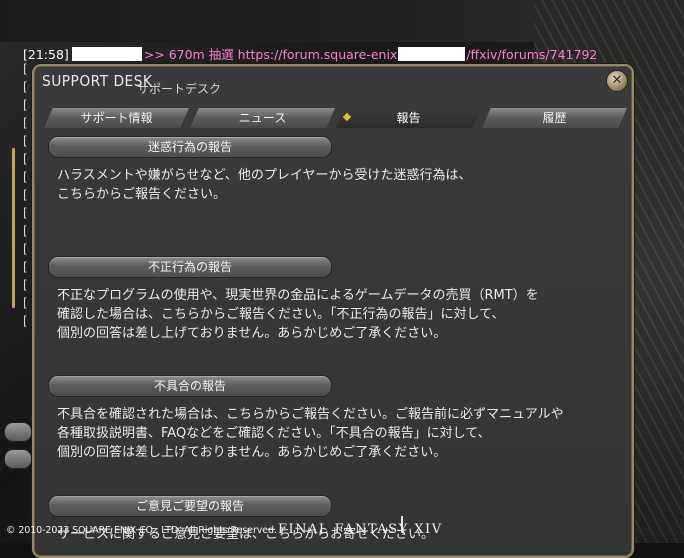 The height and width of the screenshot is (558, 684). Describe the element at coordinates (408, 118) in the screenshot. I see `tab-report: 報告` at that location.